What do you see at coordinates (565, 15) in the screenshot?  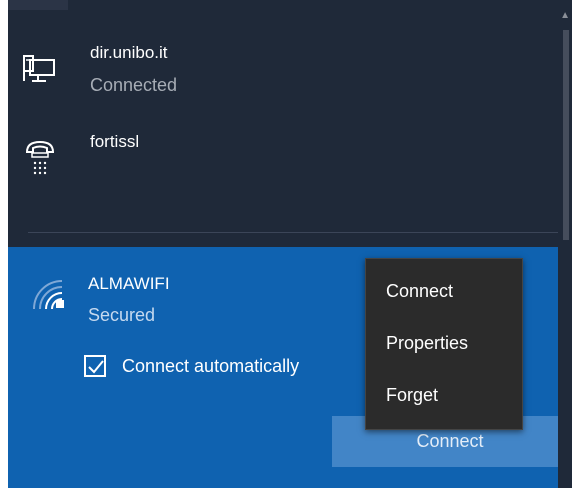 I see `scroll-up-icon: ▲` at bounding box center [565, 15].